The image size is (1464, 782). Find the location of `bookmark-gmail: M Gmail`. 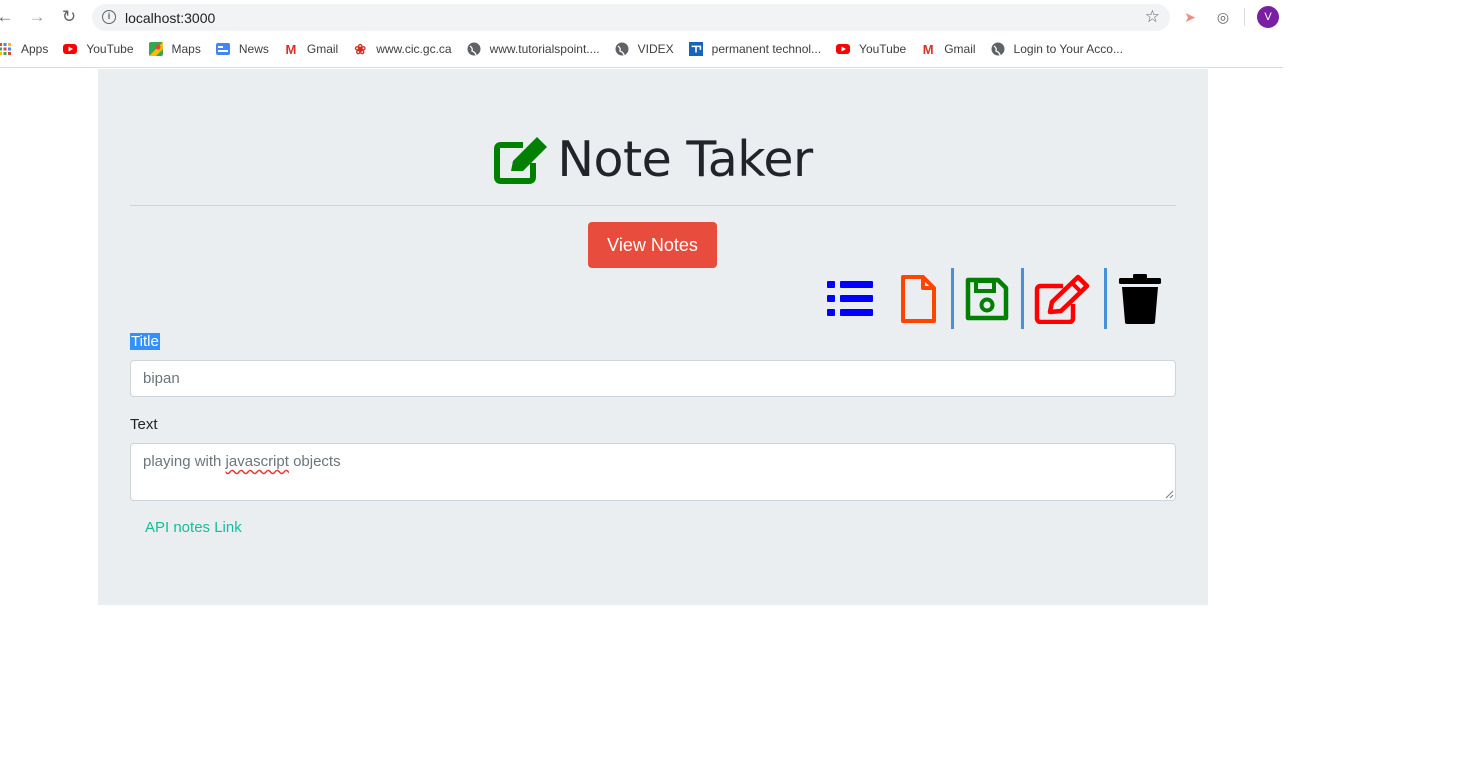

bookmark-gmail: M Gmail is located at coordinates (311, 49).